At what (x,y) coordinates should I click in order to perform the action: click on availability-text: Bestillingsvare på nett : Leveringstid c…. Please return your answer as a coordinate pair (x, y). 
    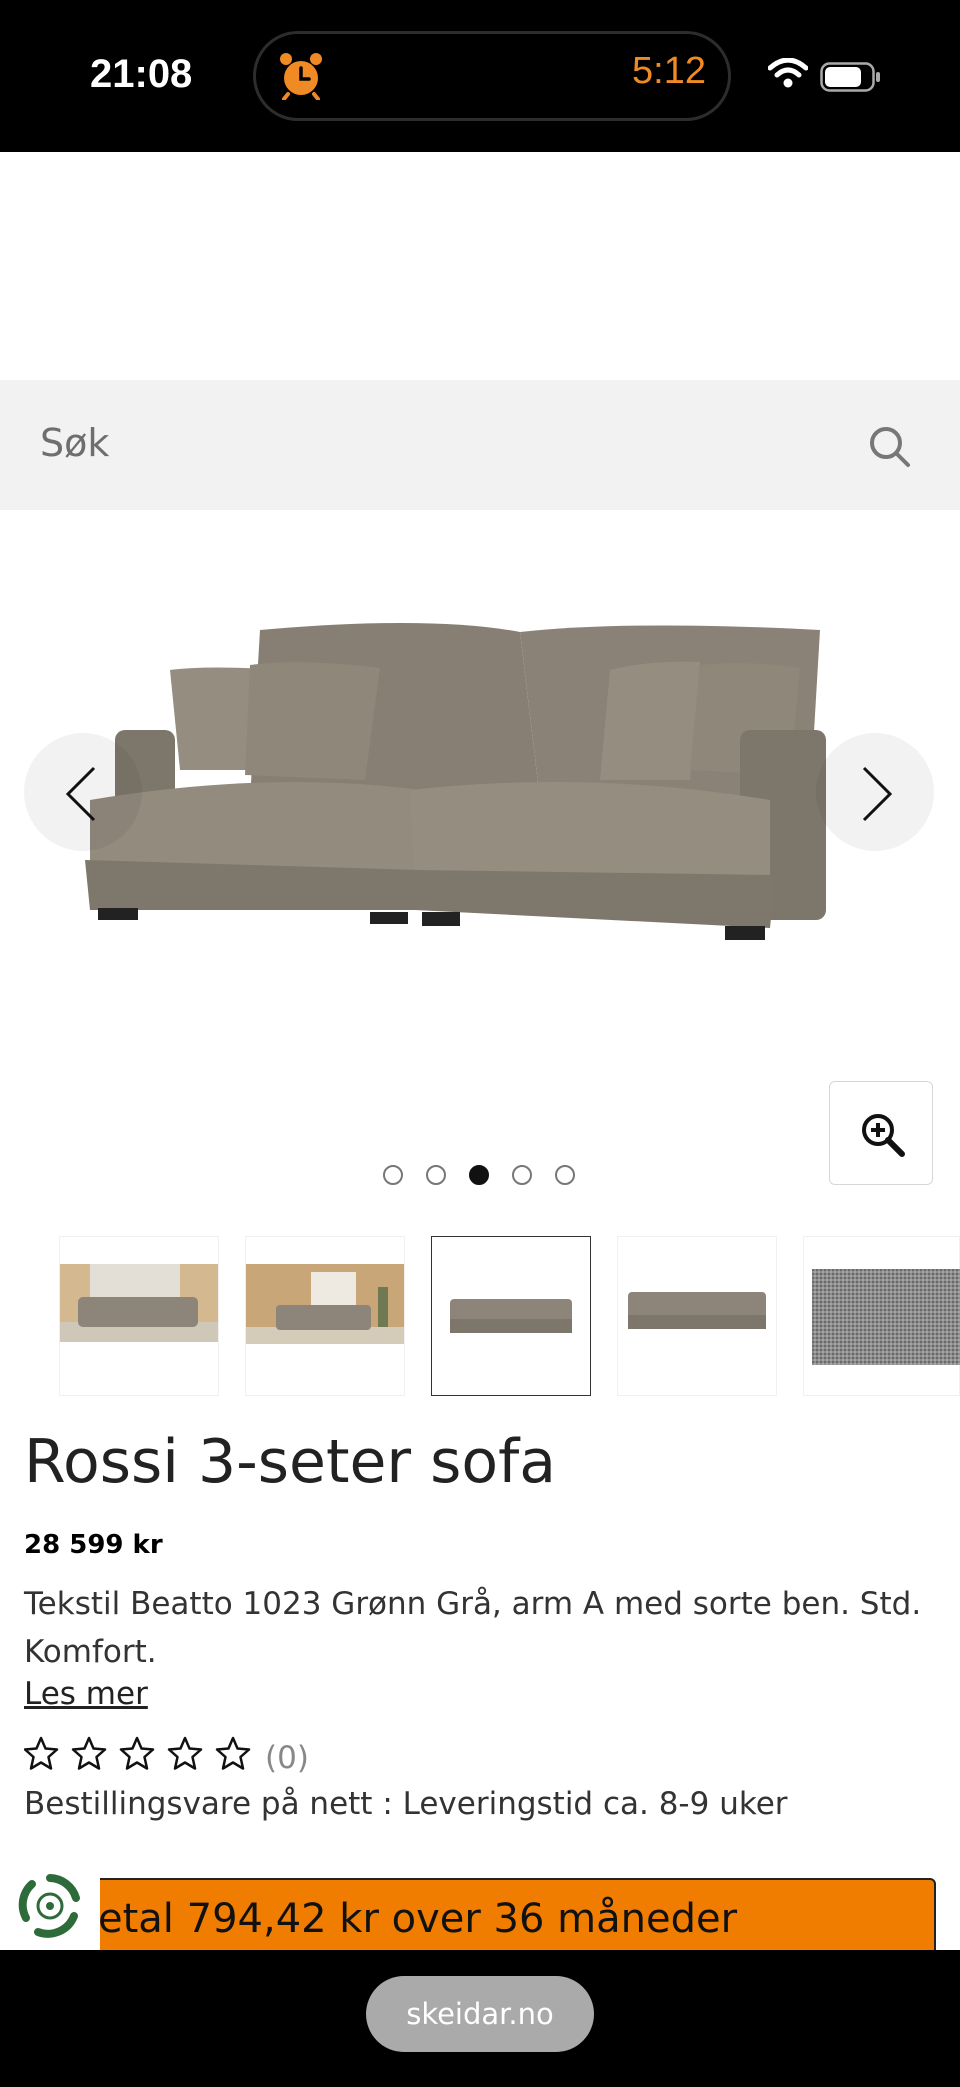
    Looking at the image, I should click on (406, 1804).